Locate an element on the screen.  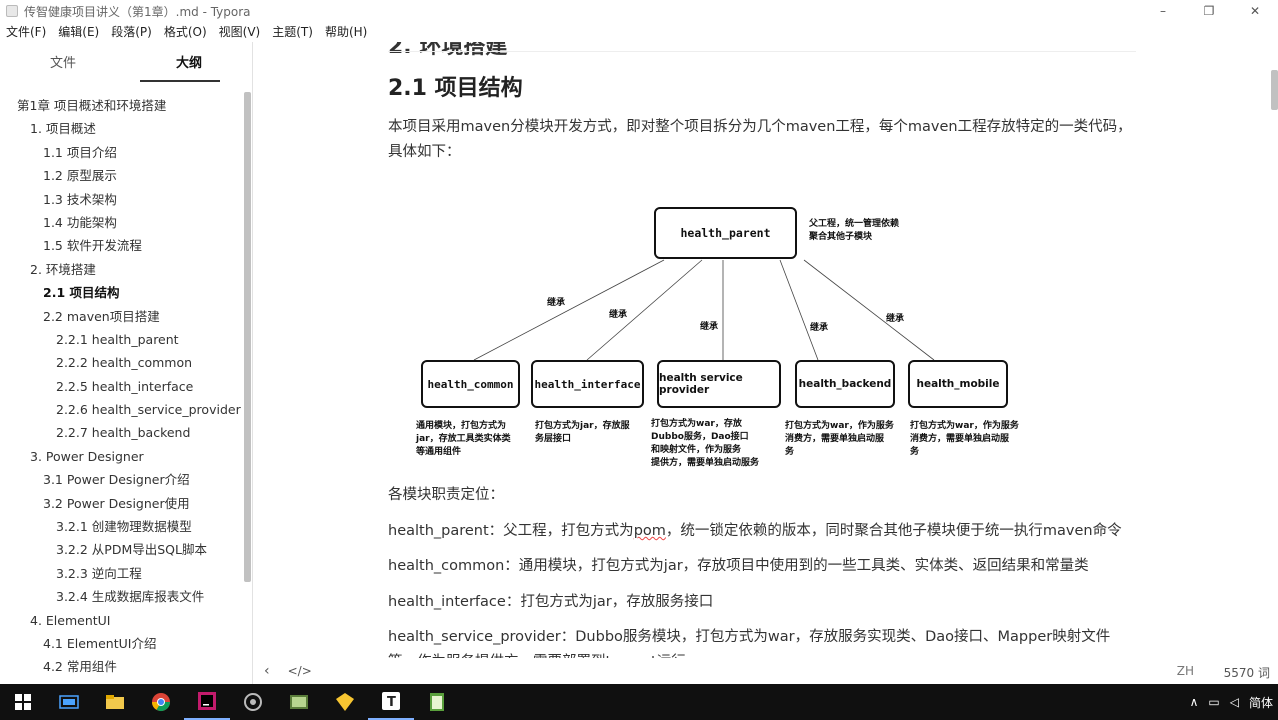
outline-item: 1. 项目概述 is located at coordinates (120, 128).